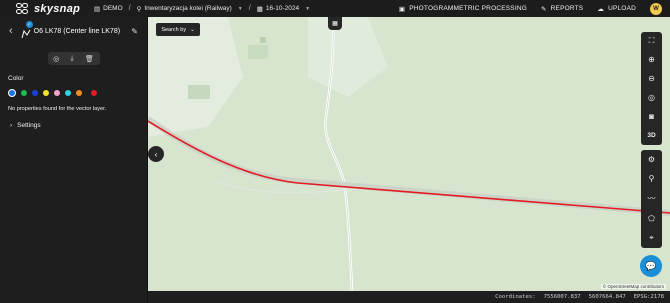  I want to click on search-by-button: Search by ⌄, so click(178, 29).